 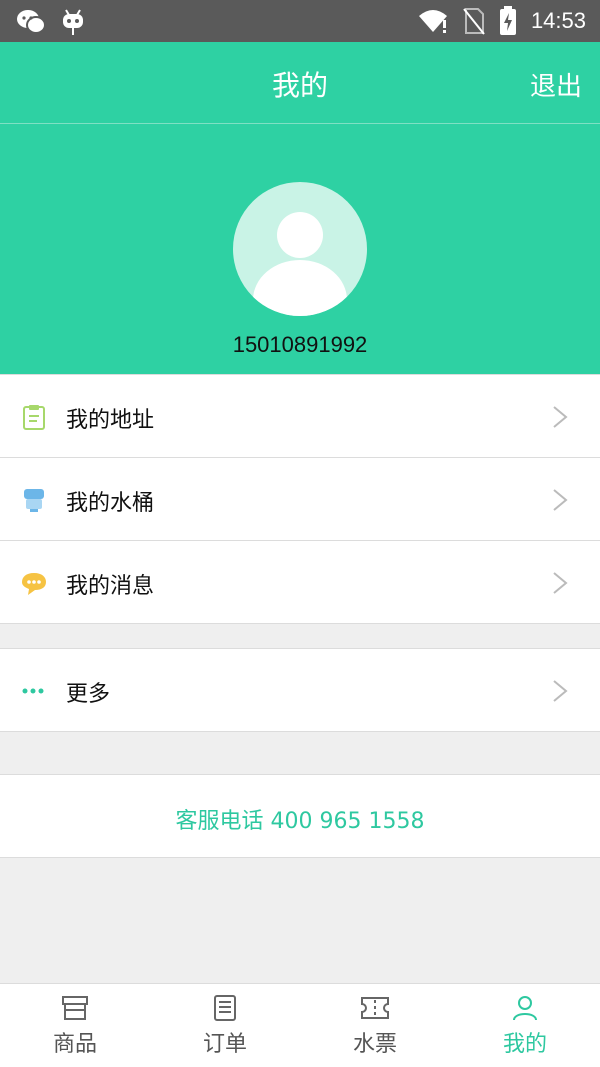 I want to click on profile-icon, so click(x=525, y=1008).